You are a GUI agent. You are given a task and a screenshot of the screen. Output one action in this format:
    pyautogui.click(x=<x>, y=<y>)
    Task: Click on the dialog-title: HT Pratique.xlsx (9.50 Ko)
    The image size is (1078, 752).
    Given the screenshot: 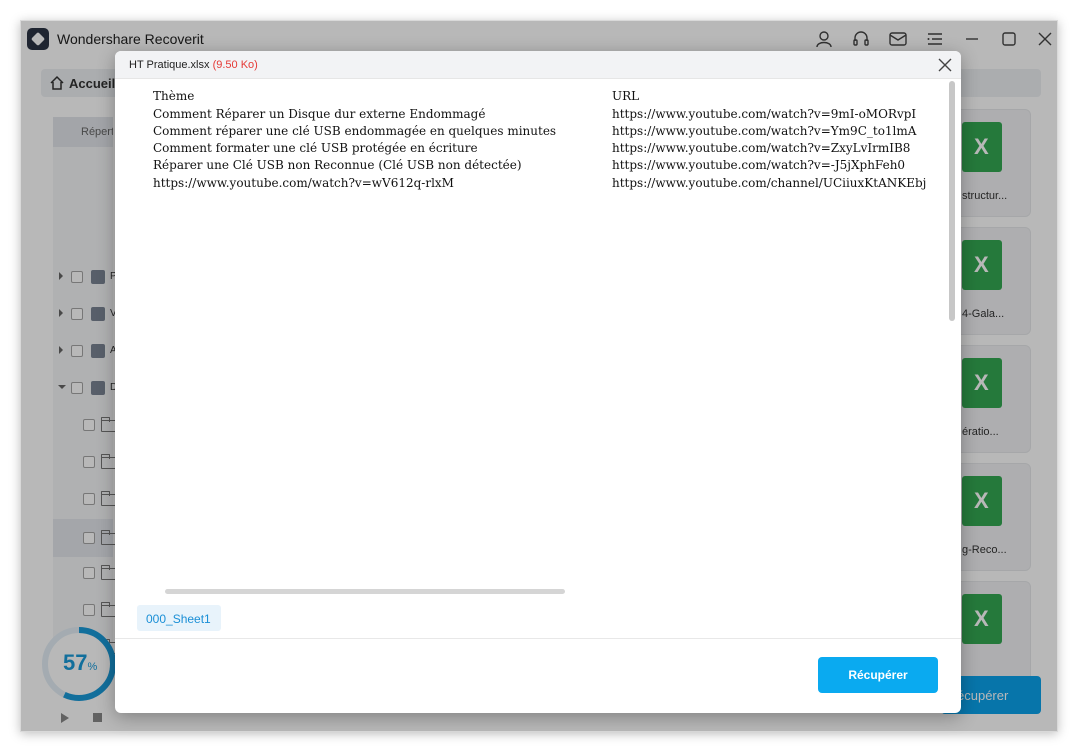 What is the action you would take?
    pyautogui.click(x=193, y=65)
    